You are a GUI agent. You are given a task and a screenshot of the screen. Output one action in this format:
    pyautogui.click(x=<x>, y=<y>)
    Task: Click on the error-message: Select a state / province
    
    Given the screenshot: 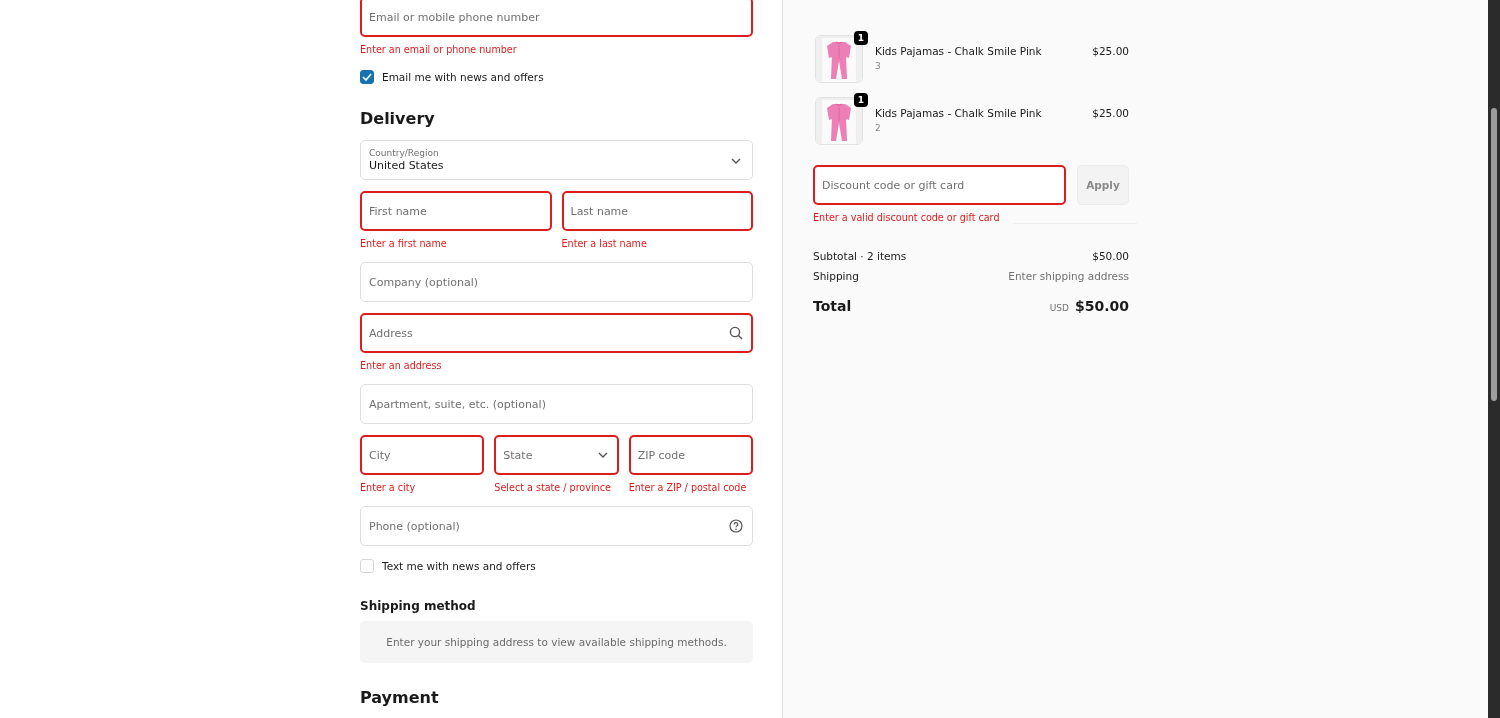 What is the action you would take?
    pyautogui.click(x=553, y=488)
    